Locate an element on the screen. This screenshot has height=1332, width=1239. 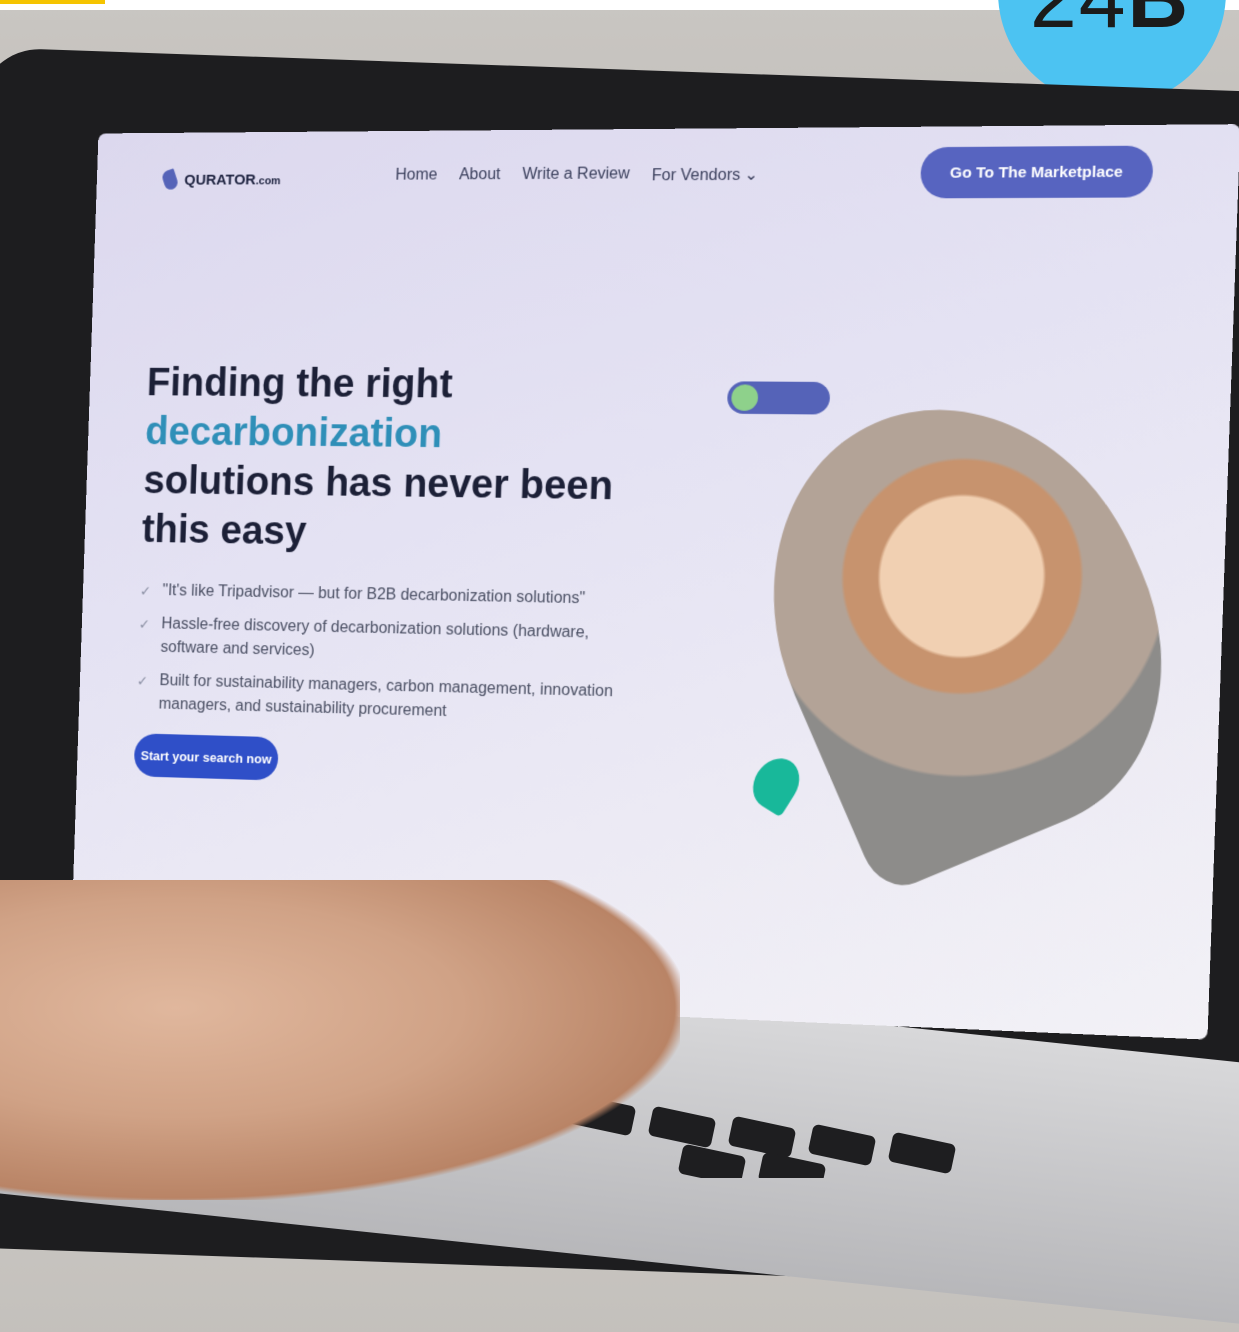
typing-hands is located at coordinates (340, 1040).